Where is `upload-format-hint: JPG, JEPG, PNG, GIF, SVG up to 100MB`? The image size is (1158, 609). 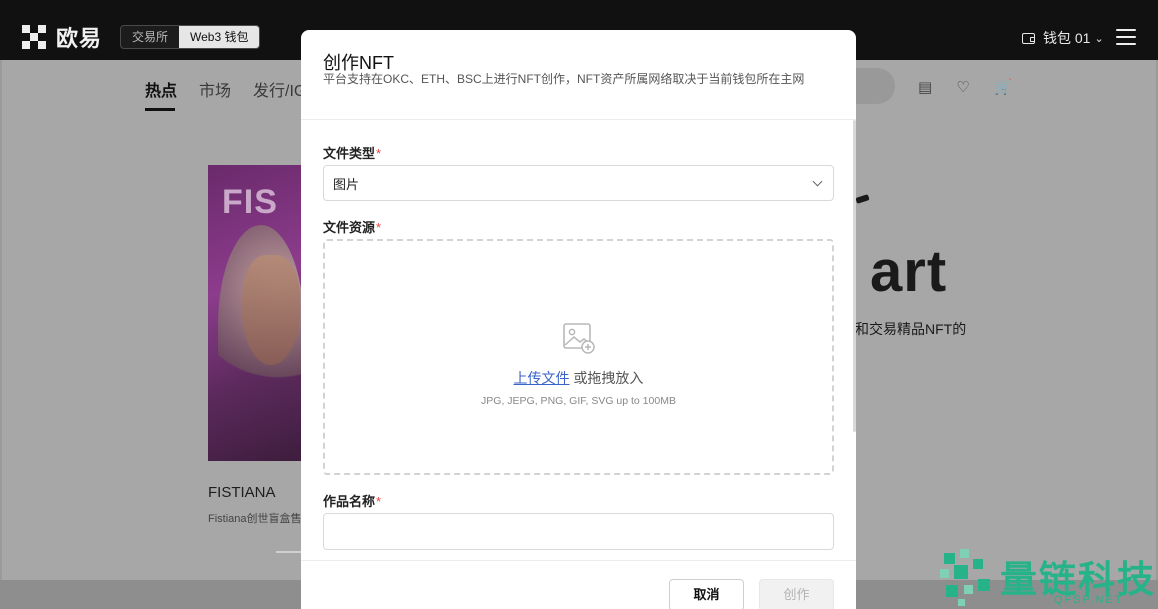 upload-format-hint: JPG, JEPG, PNG, GIF, SVG up to 100MB is located at coordinates (578, 401).